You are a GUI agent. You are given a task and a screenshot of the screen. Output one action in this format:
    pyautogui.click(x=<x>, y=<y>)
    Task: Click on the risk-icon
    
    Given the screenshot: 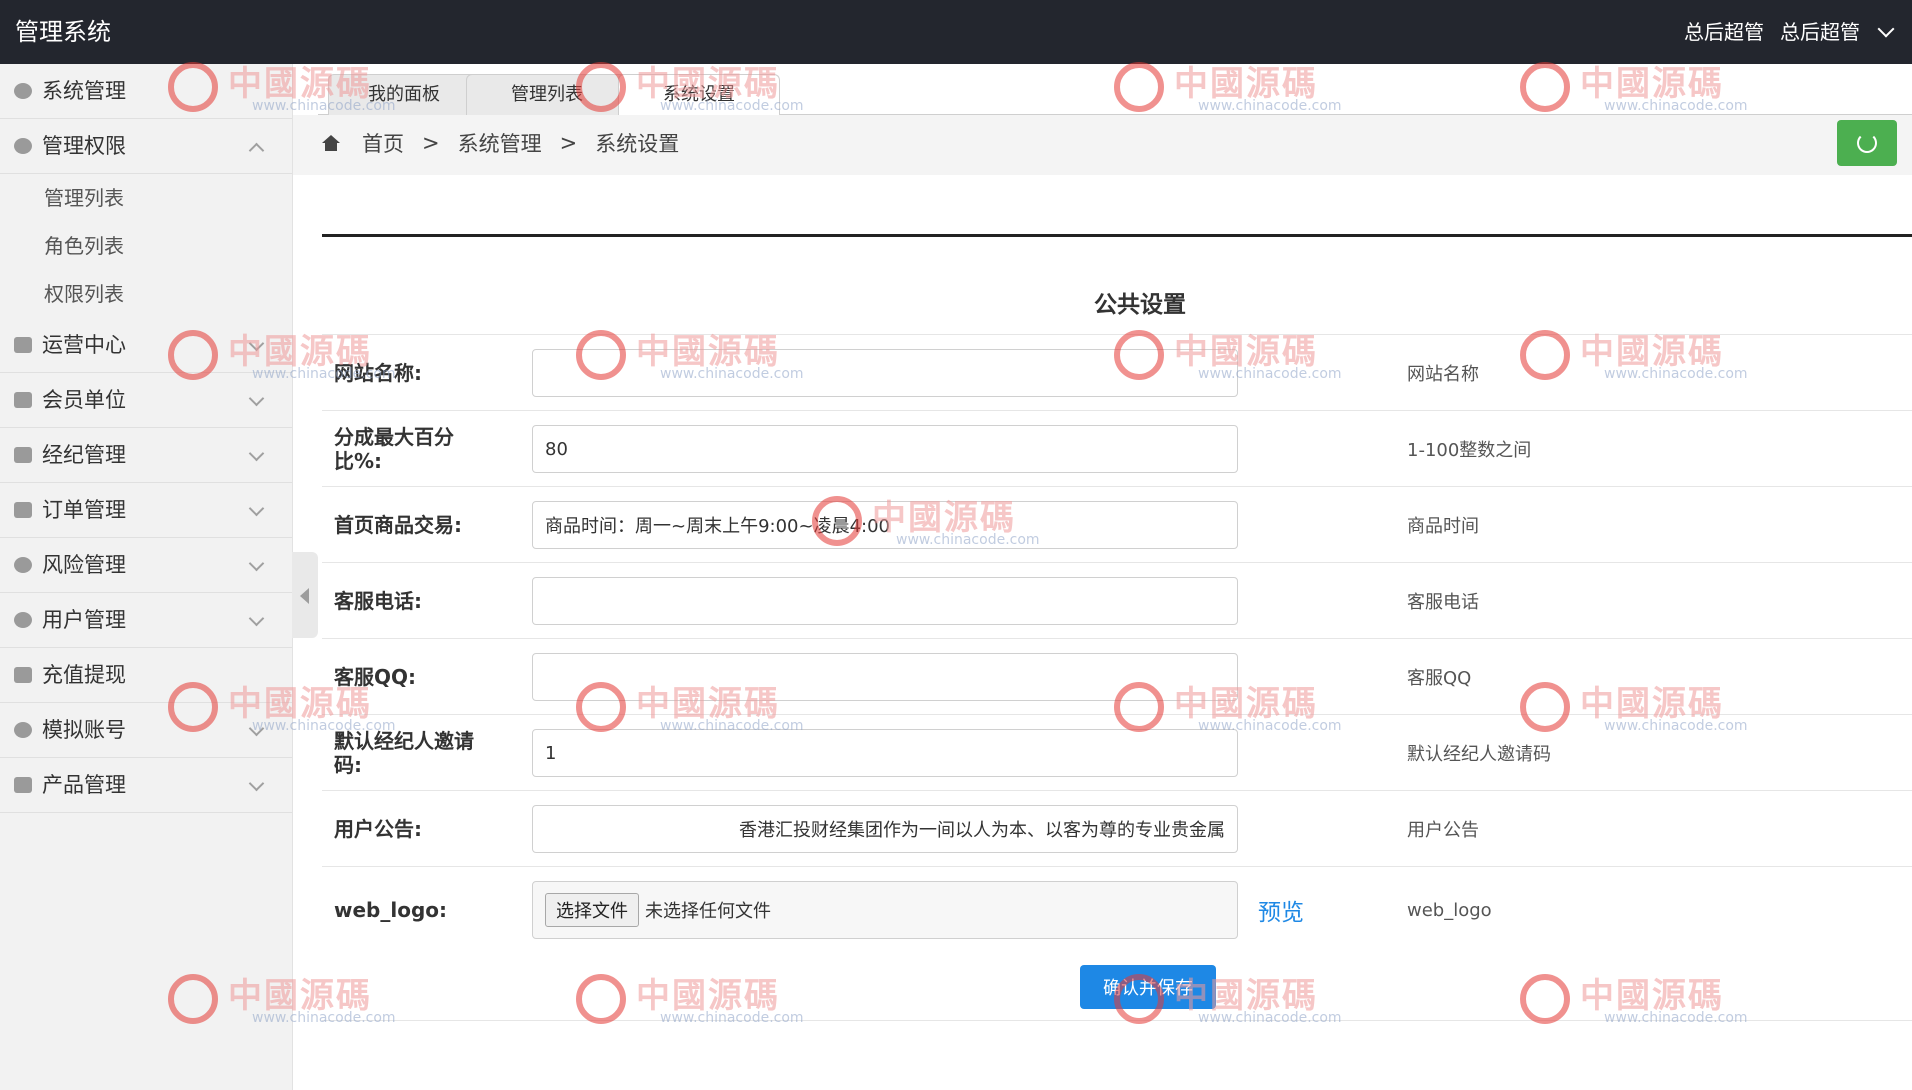 What is the action you would take?
    pyautogui.click(x=23, y=565)
    